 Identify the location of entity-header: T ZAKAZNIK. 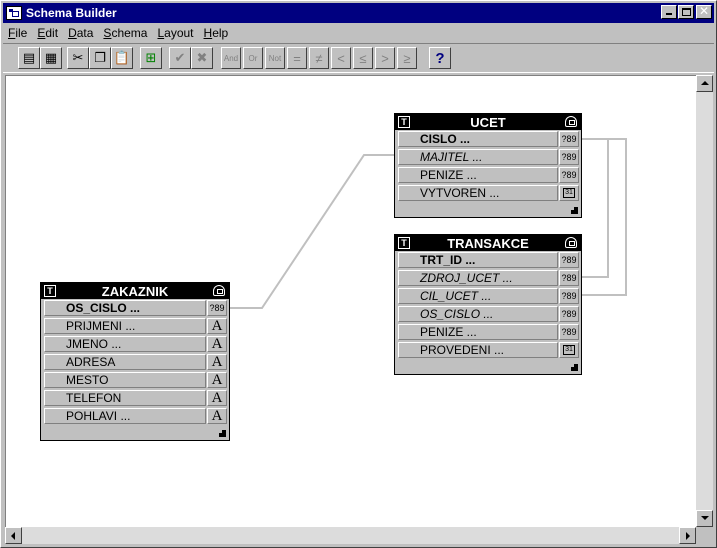
(135, 291).